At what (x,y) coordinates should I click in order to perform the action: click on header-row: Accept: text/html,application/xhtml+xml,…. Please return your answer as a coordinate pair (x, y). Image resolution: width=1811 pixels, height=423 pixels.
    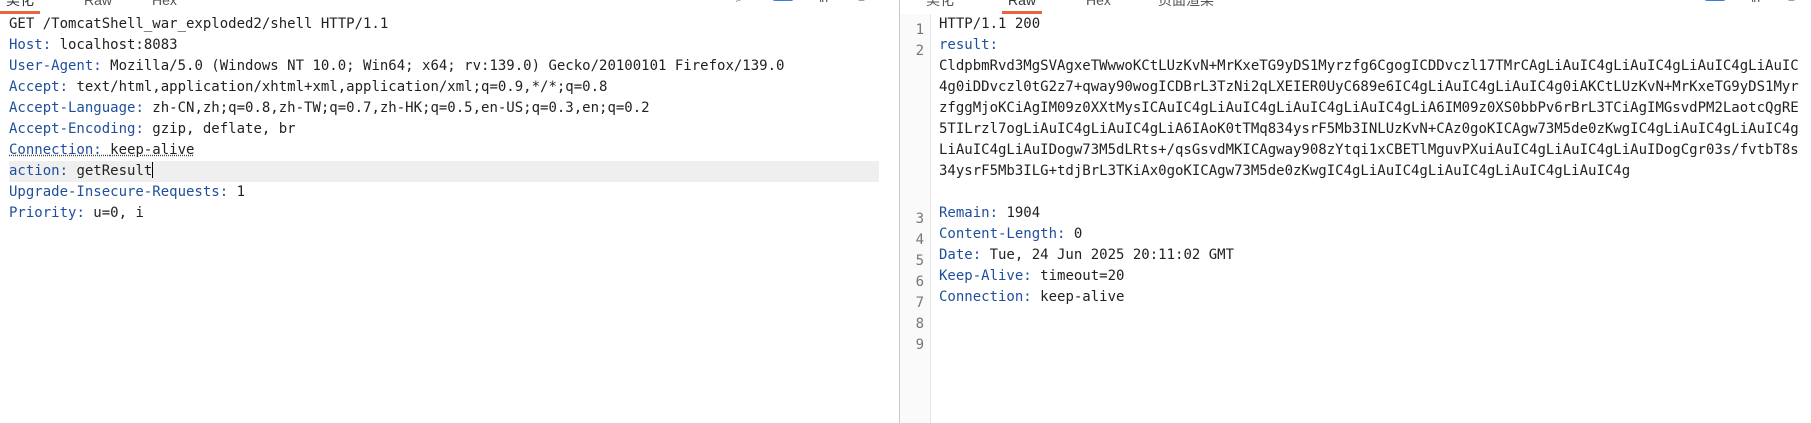
    Looking at the image, I should click on (308, 87).